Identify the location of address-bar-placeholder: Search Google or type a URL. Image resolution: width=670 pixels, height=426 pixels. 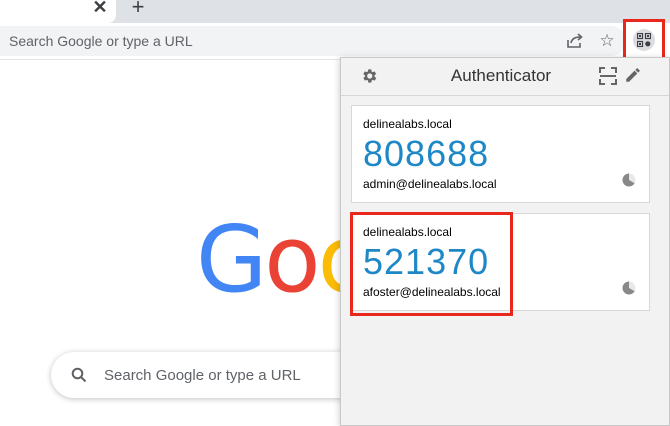
(101, 41).